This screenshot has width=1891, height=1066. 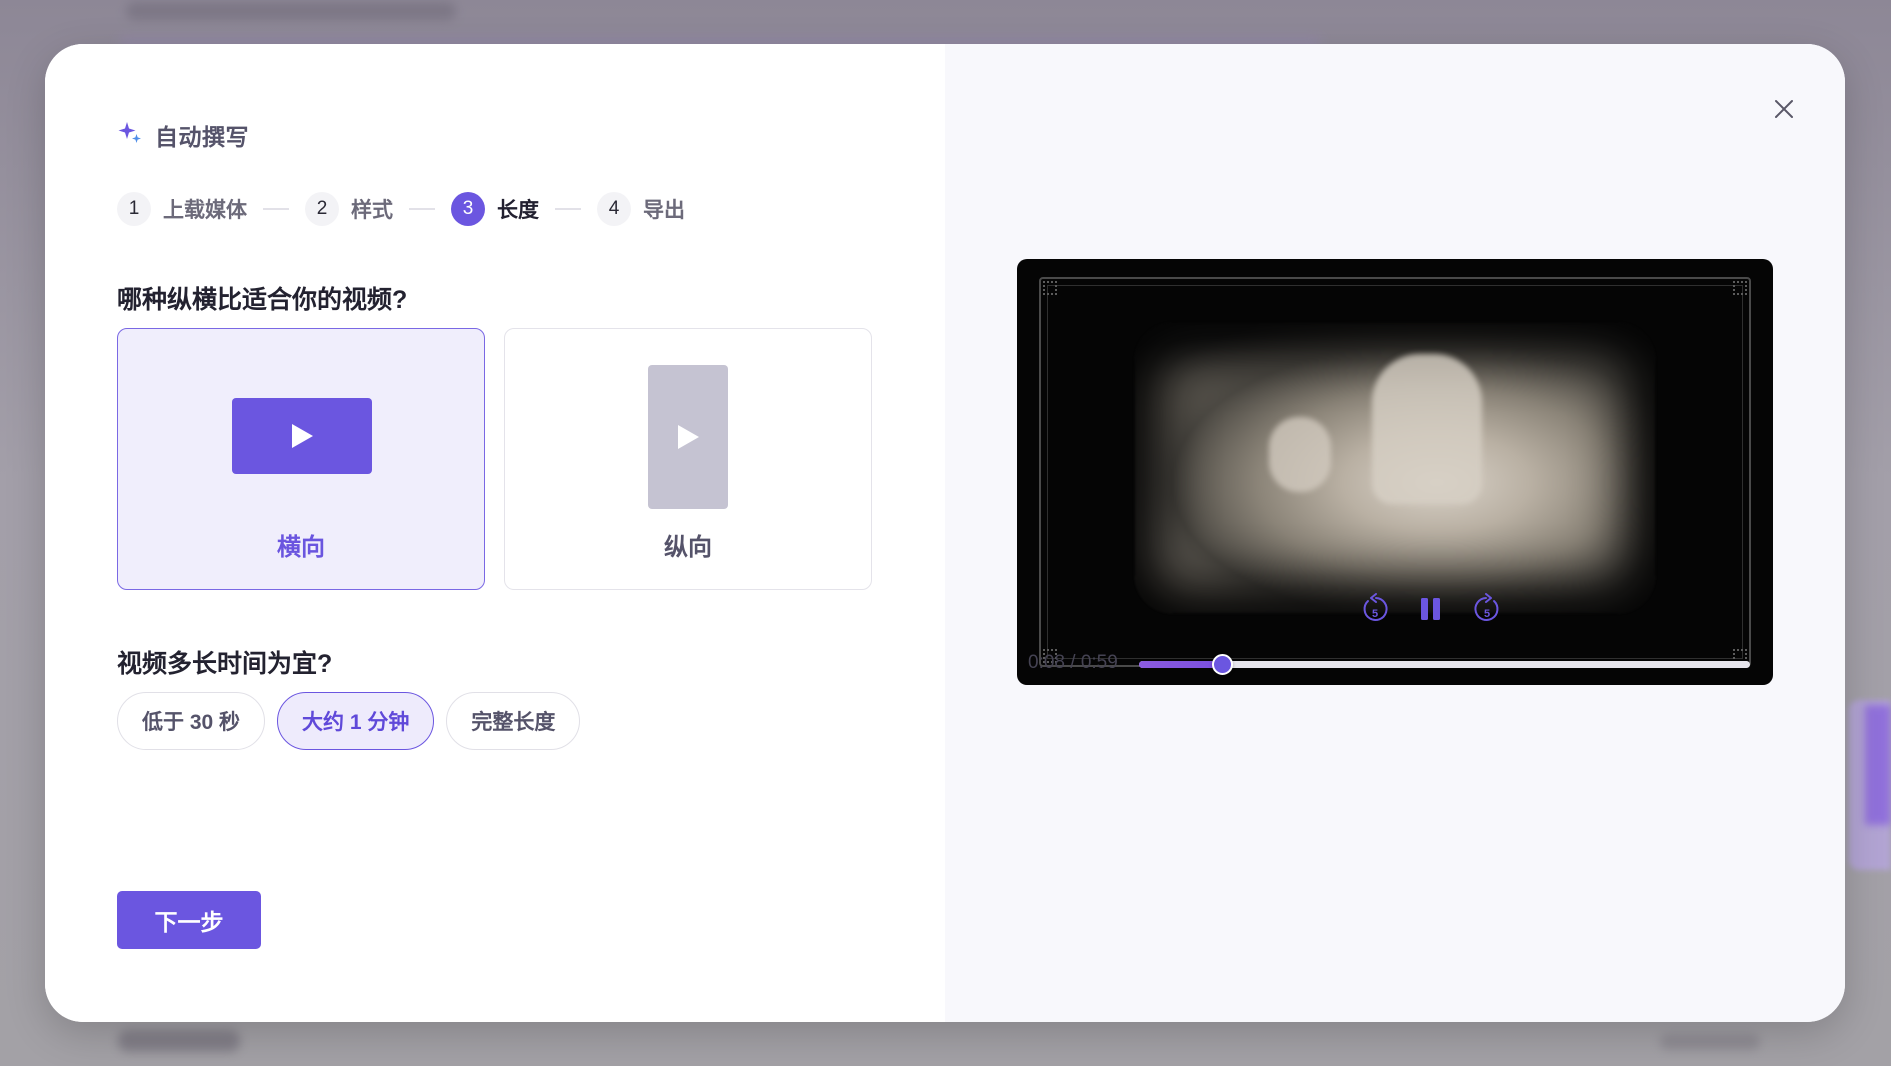 What do you see at coordinates (356, 721) in the screenshot?
I see `length-option-about-1min: 大约 1 分钟` at bounding box center [356, 721].